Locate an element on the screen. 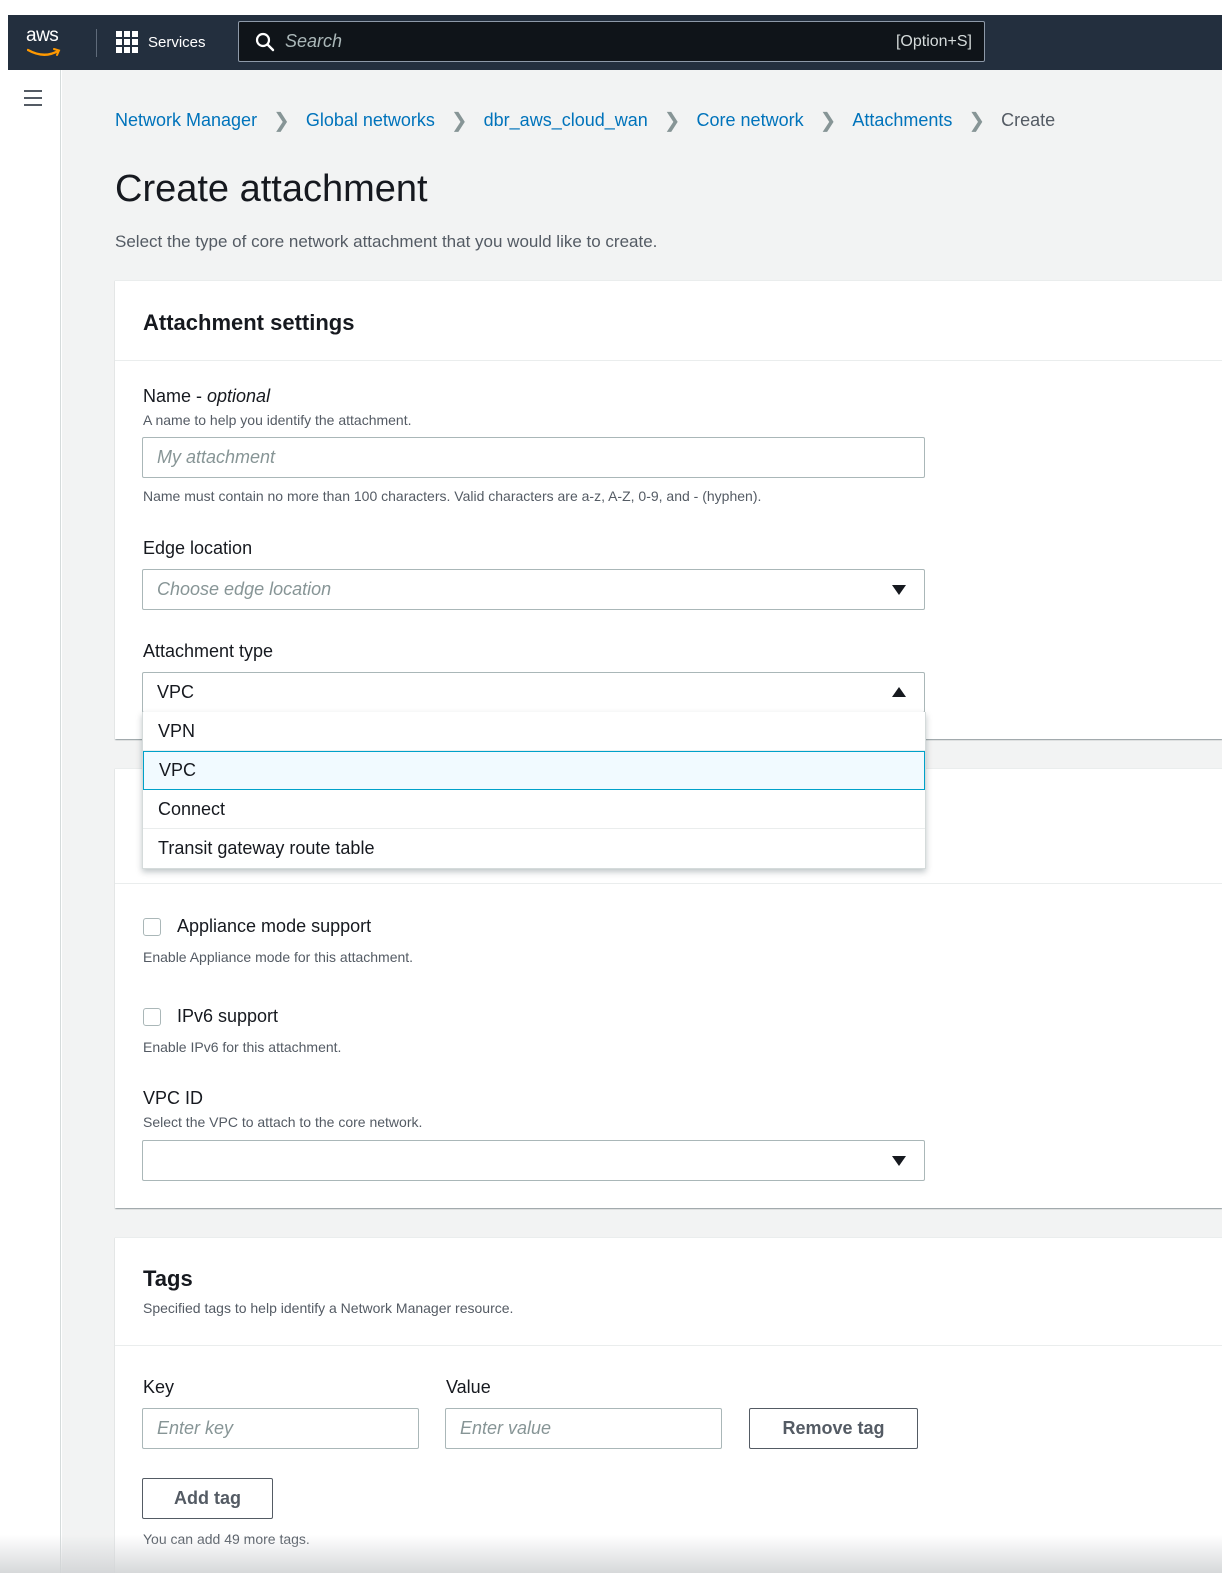 The height and width of the screenshot is (1573, 1222). attachment-type-option-transit-gateway-route-table: Transit gateway route table is located at coordinates (534, 848).